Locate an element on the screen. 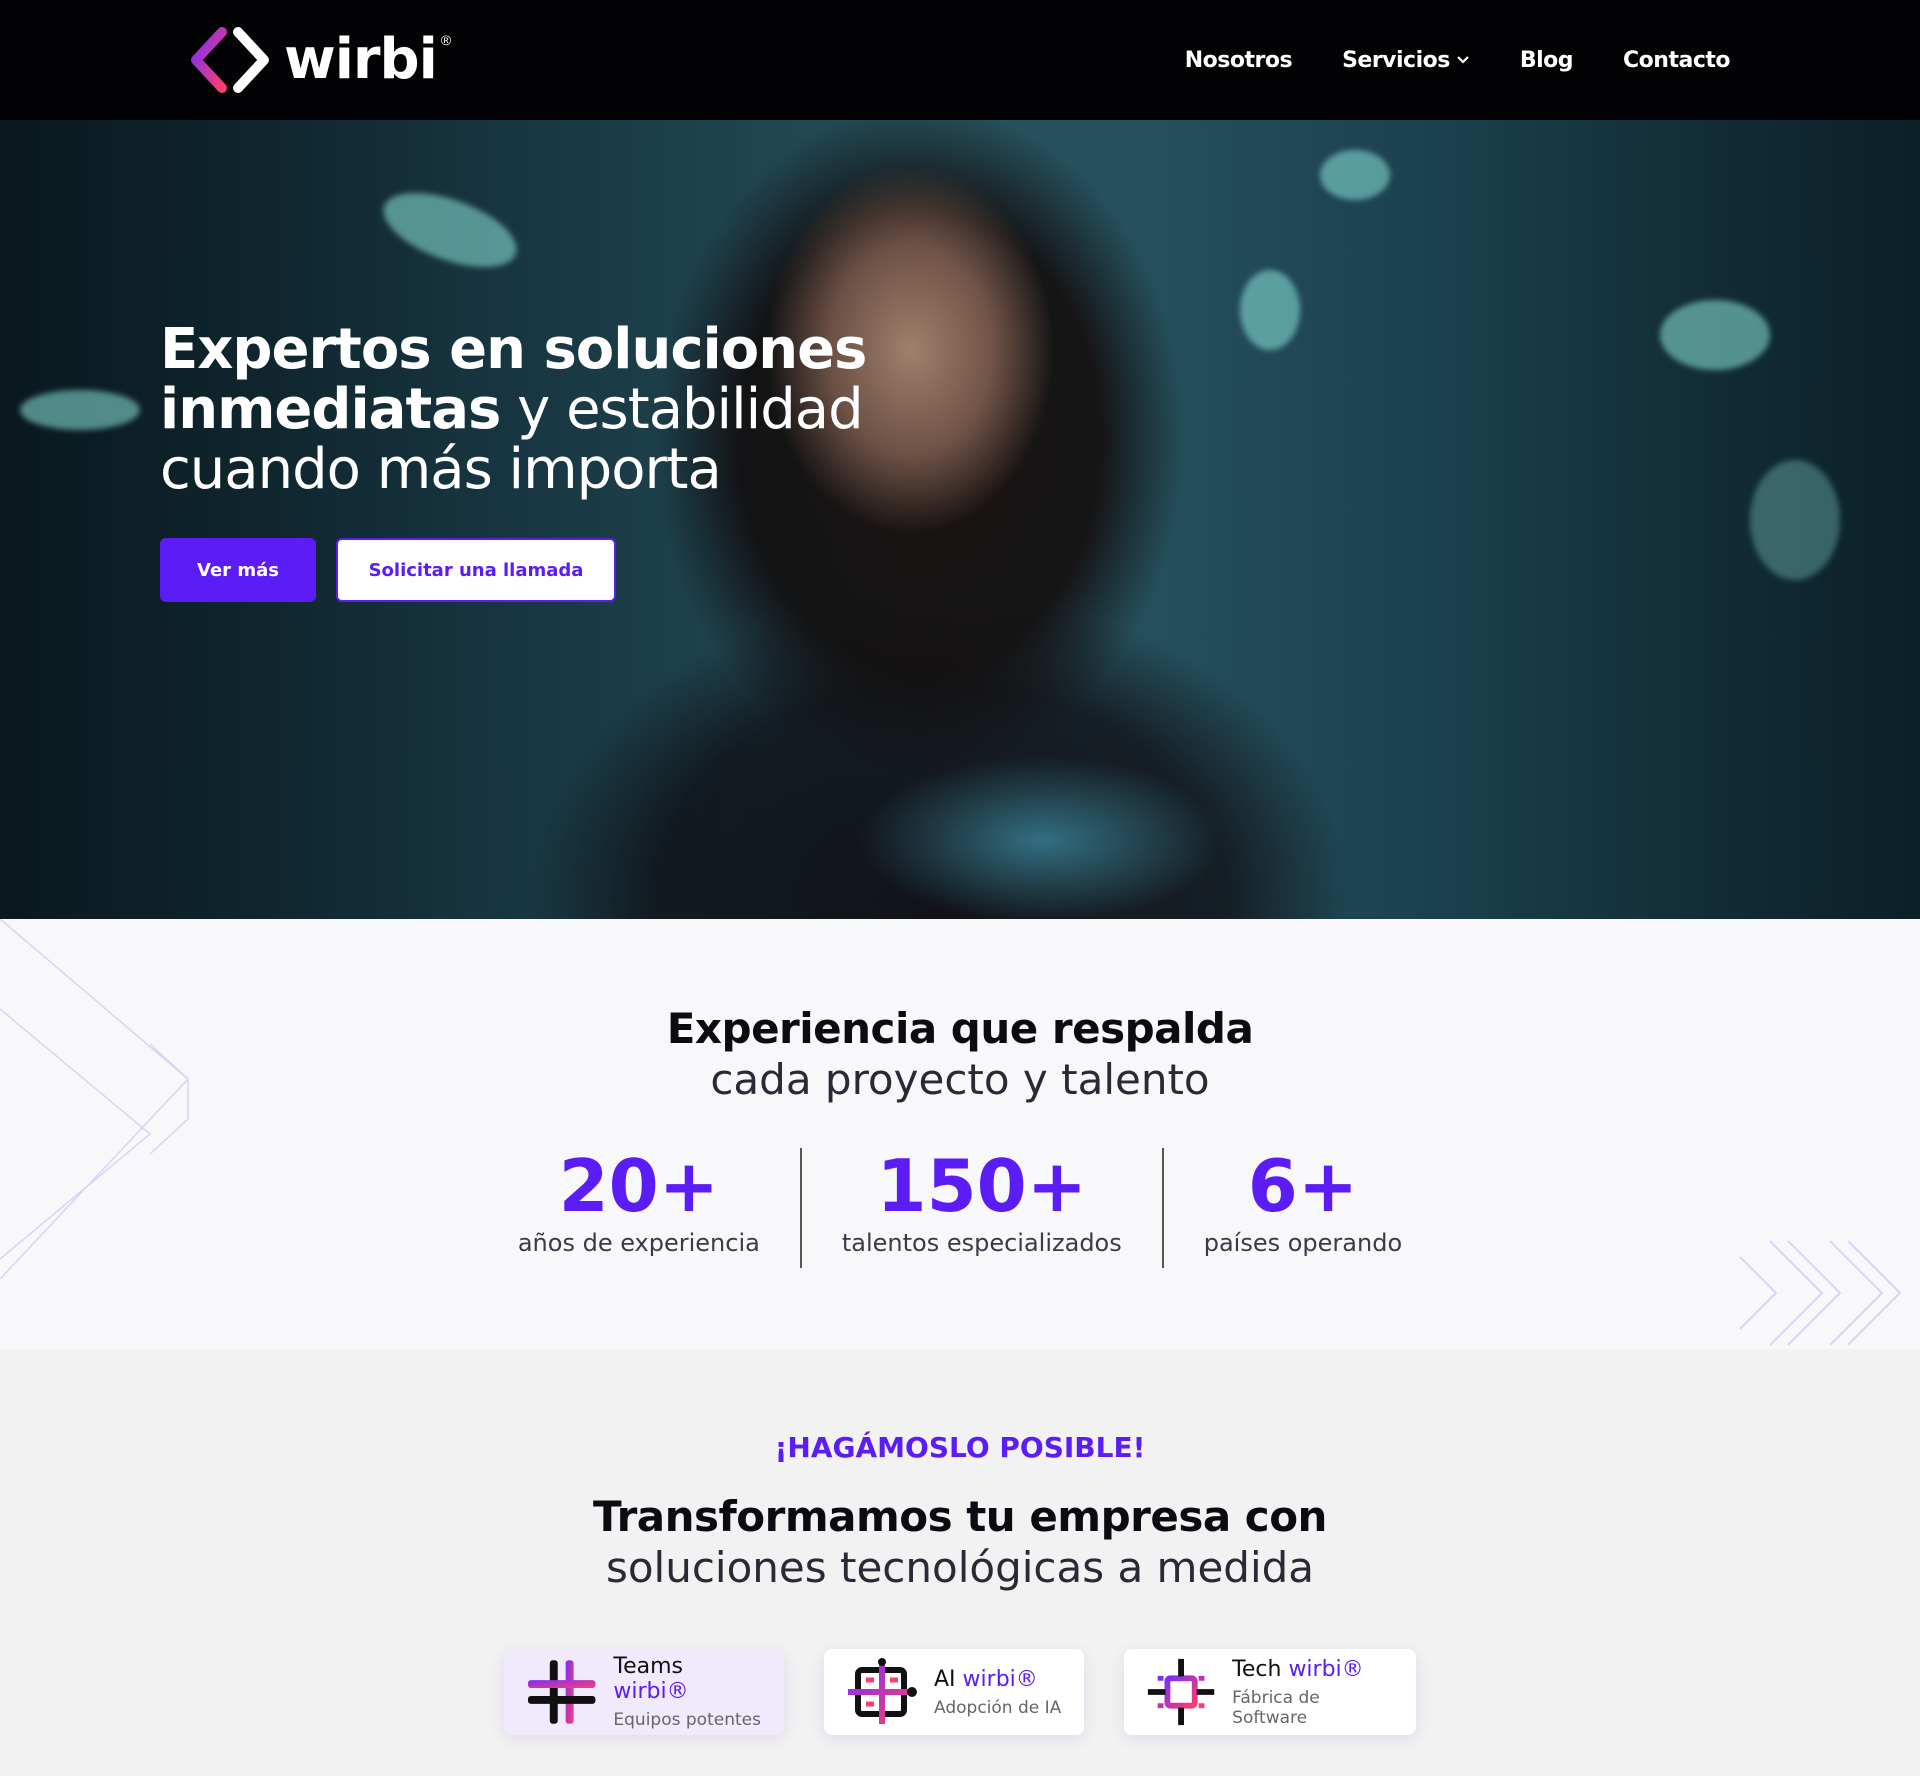 This screenshot has width=1920, height=1776. brand-logo: wirbi ® is located at coordinates (319, 60).